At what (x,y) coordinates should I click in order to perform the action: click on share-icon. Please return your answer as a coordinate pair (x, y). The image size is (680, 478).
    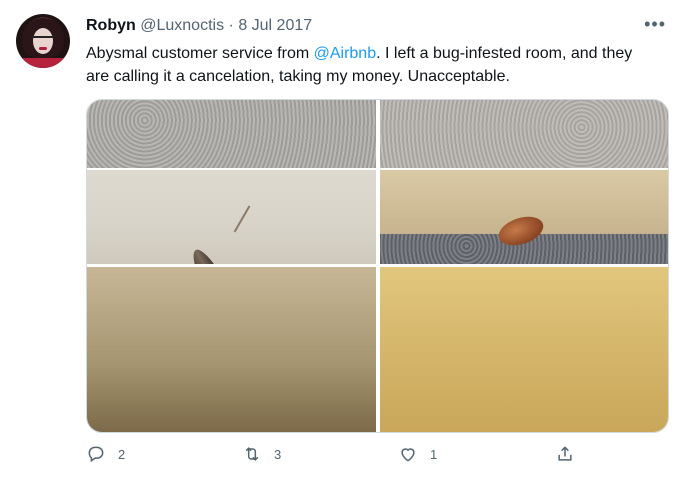
    Looking at the image, I should click on (565, 453).